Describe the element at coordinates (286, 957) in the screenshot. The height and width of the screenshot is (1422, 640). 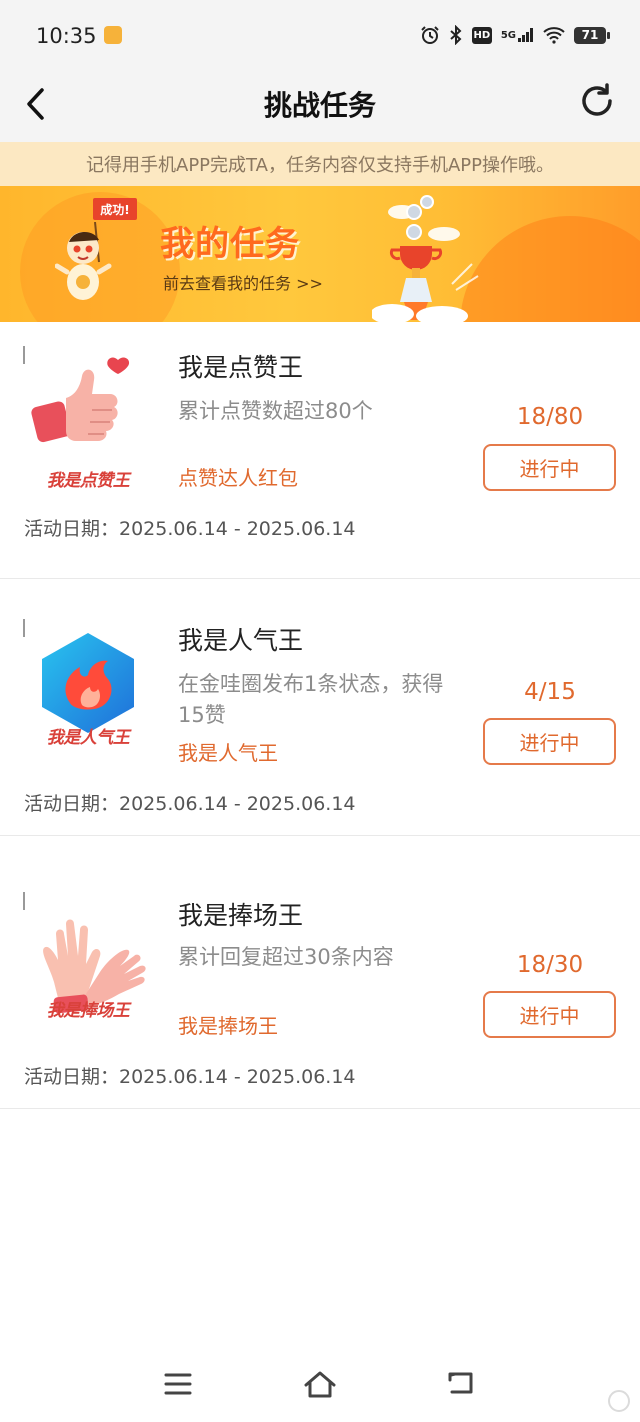
I see `task-description: 累计回复超过30条内容` at that location.